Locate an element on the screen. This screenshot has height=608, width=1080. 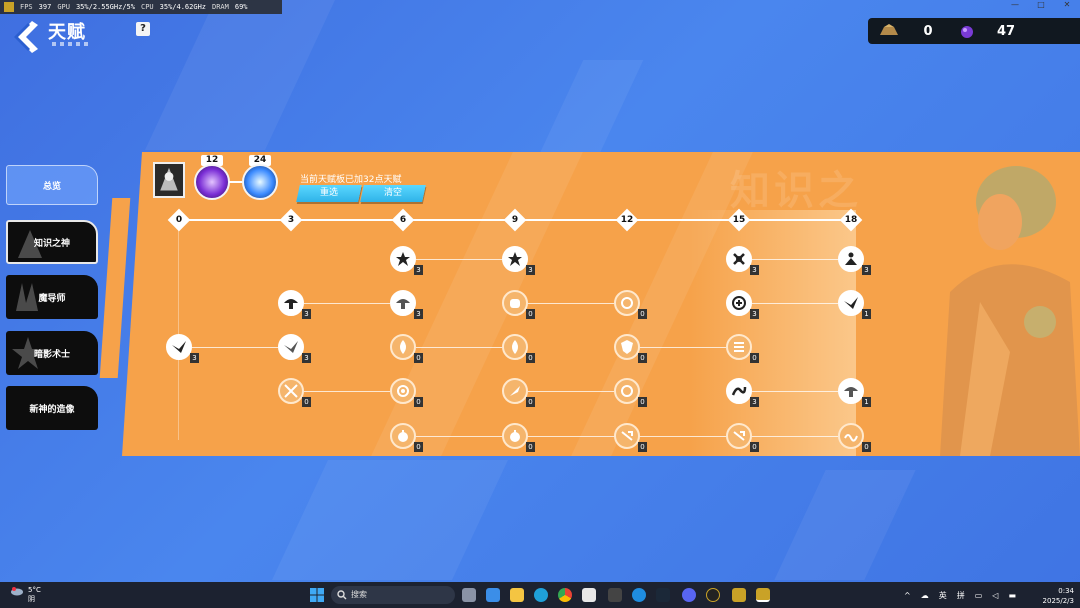
chrome-icon is located at coordinates (565, 595).